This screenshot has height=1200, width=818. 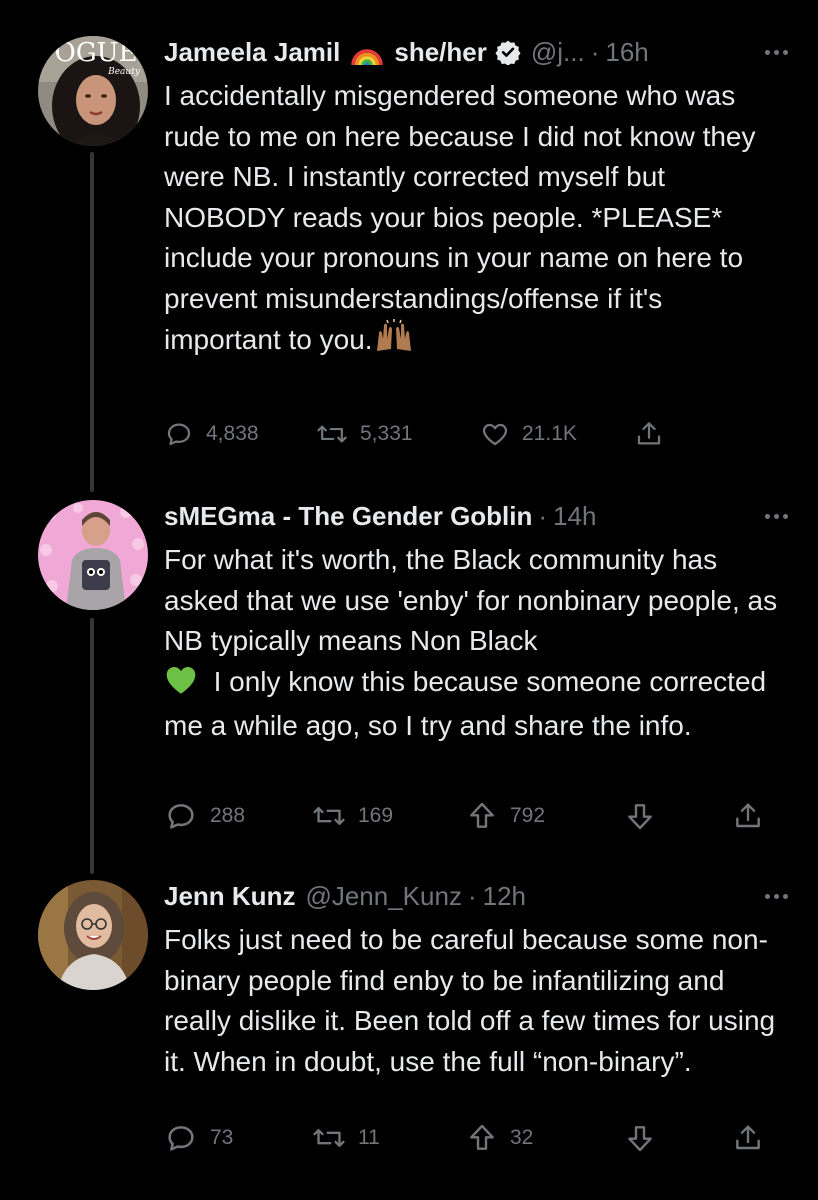 What do you see at coordinates (394, 342) in the screenshot?
I see `raising-hands-emoji-icon` at bounding box center [394, 342].